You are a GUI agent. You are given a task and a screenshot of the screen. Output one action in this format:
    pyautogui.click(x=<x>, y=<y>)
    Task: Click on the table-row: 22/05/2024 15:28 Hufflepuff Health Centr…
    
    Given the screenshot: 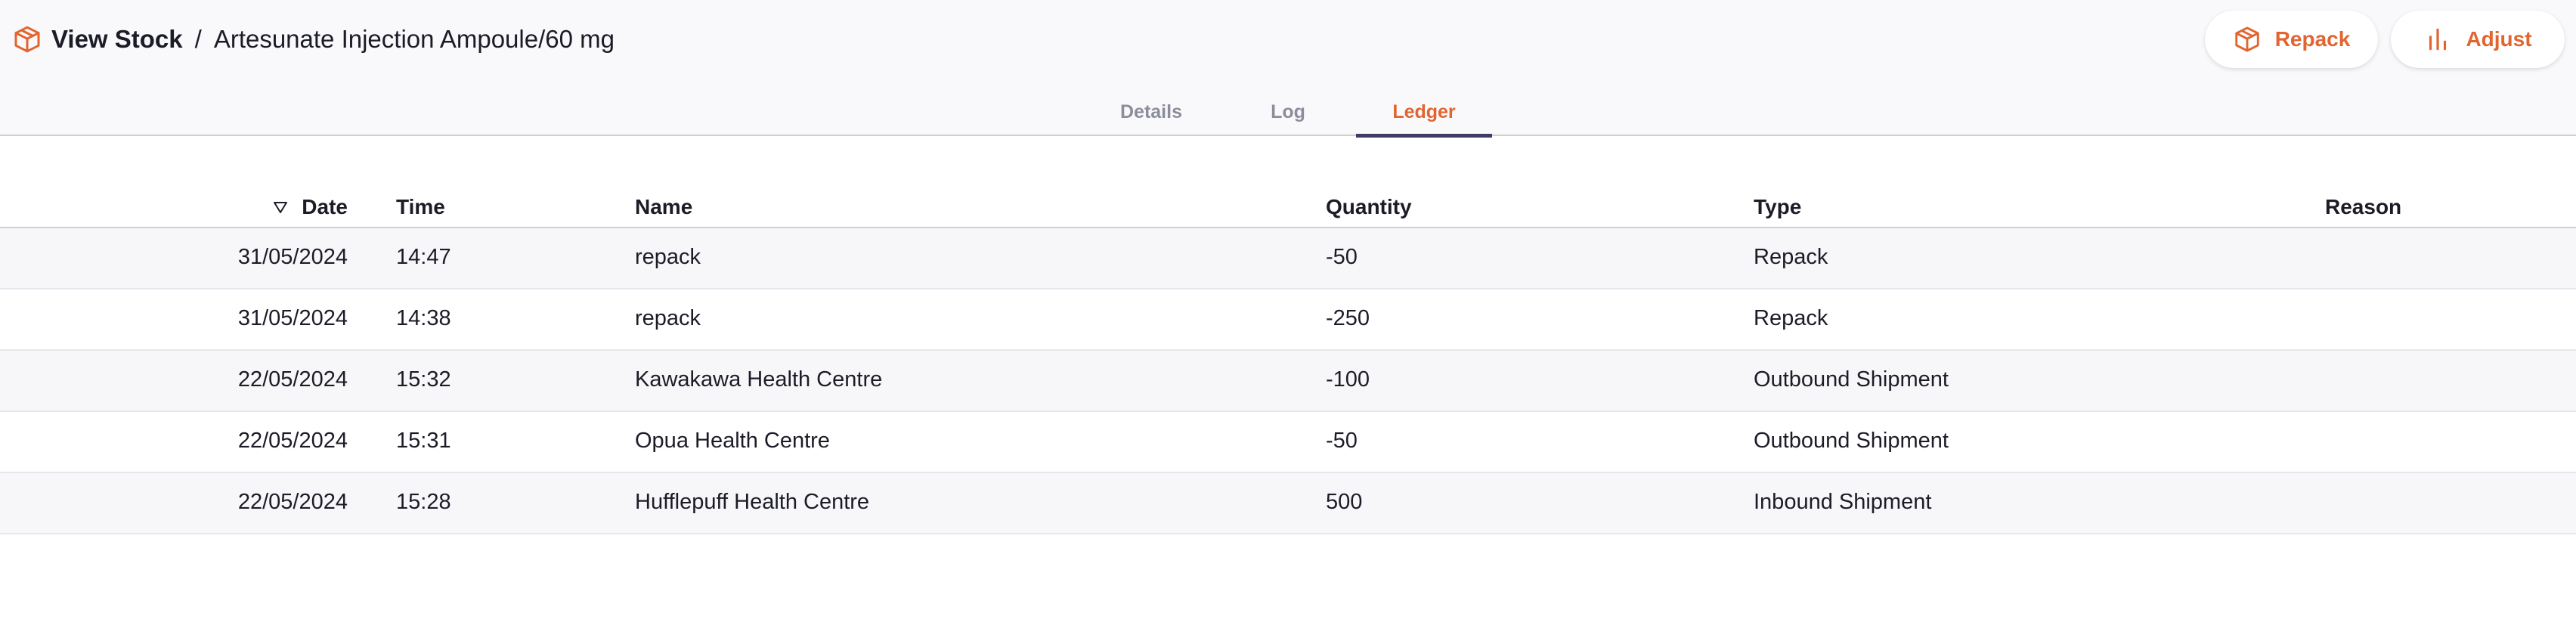 What is the action you would take?
    pyautogui.click(x=1288, y=503)
    